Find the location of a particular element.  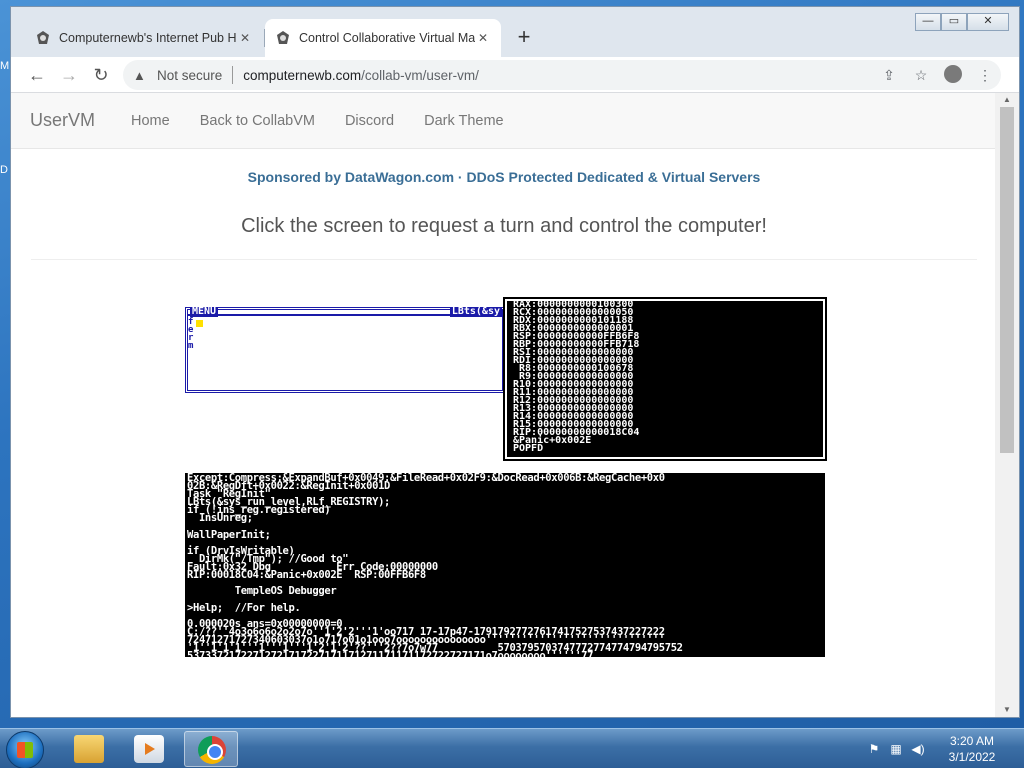

new-tab-button: + is located at coordinates (524, 38).